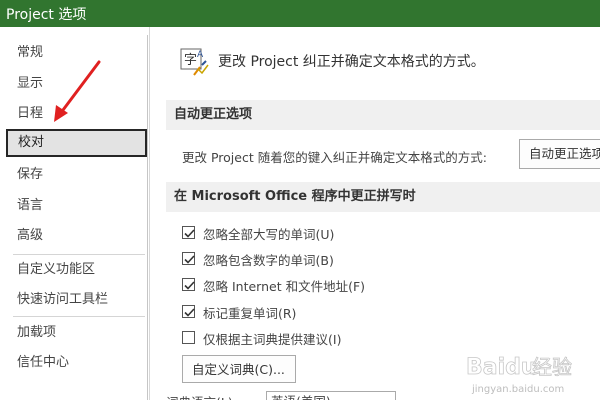  What do you see at coordinates (517, 389) in the screenshot?
I see `svg-text: jingyan.baidu.com` at bounding box center [517, 389].